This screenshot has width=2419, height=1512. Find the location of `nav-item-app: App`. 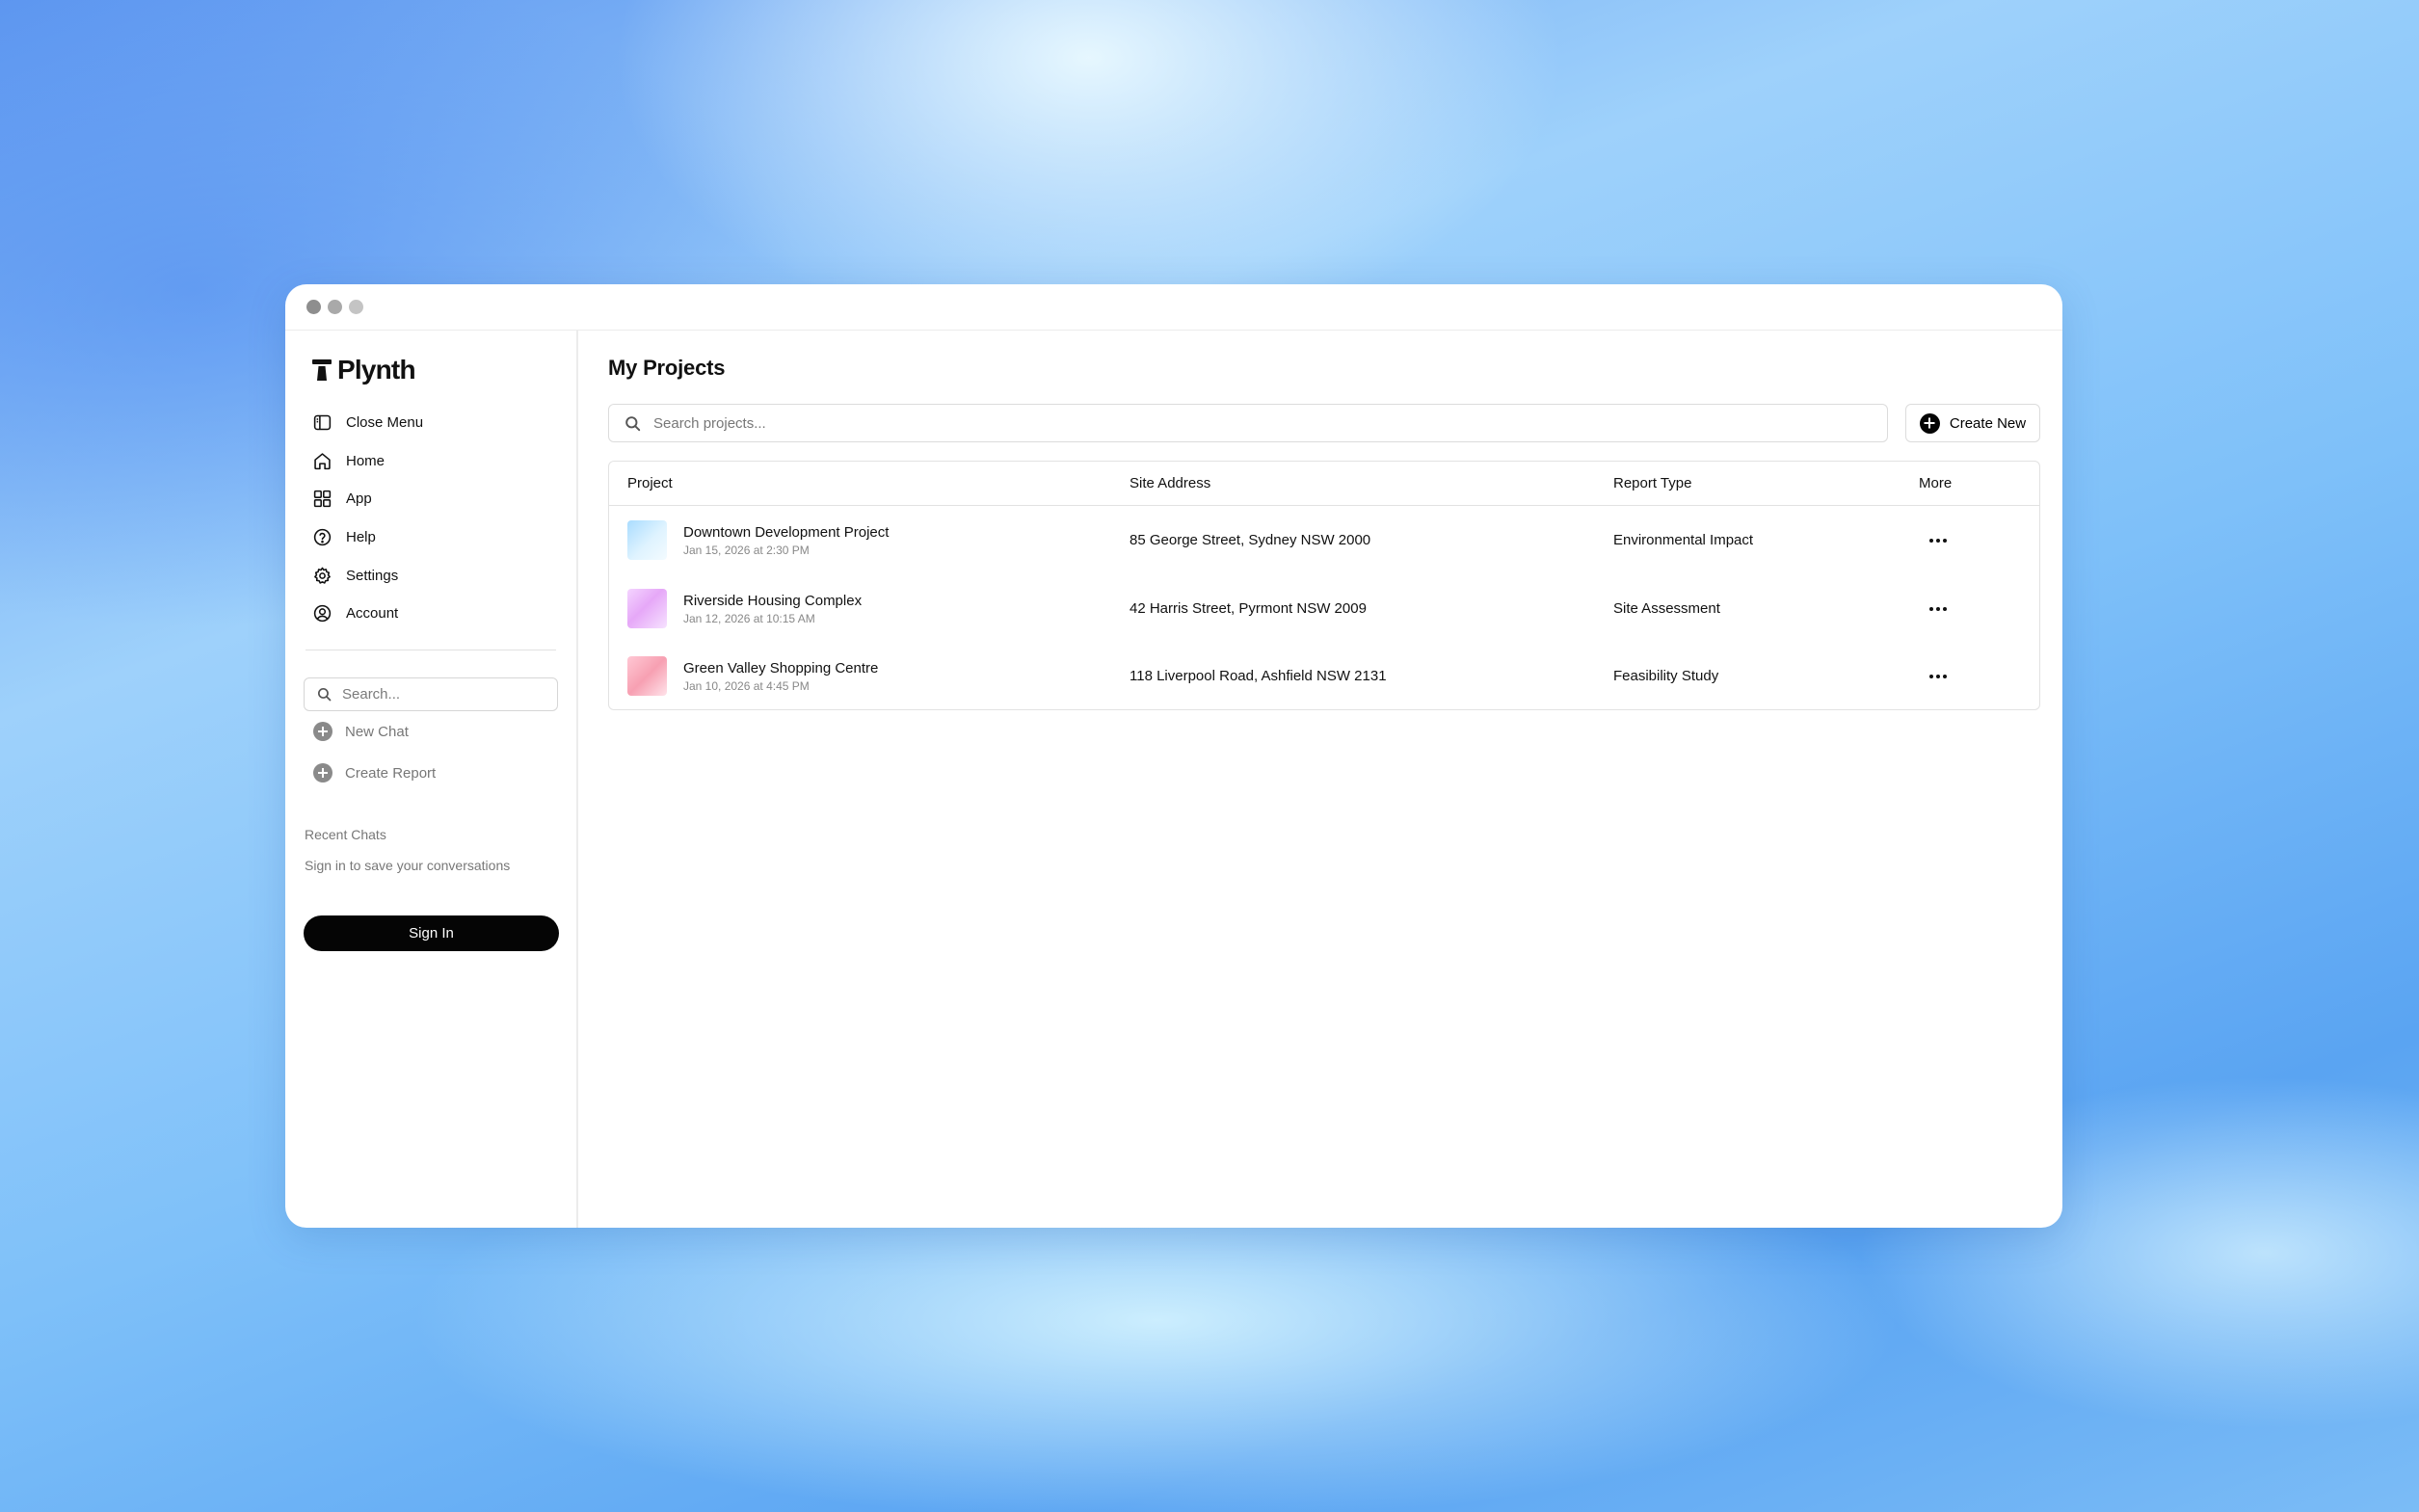

nav-item-app: App is located at coordinates (431, 499).